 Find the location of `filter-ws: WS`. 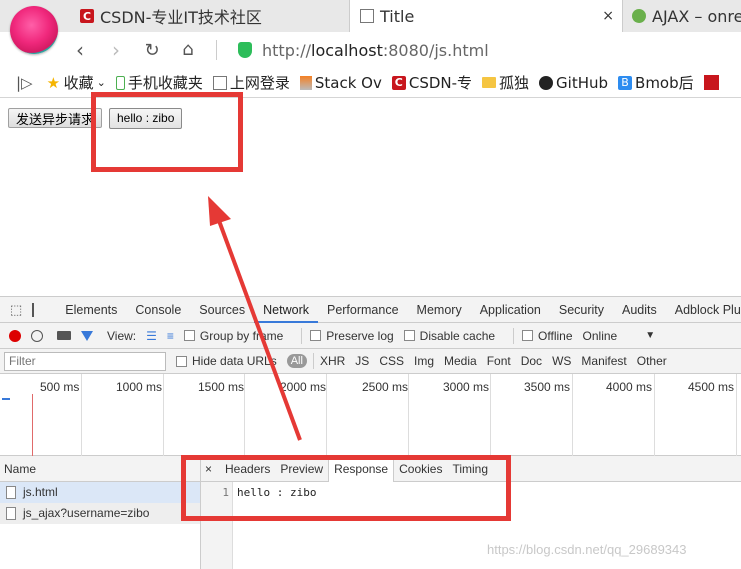

filter-ws: WS is located at coordinates (561, 361).